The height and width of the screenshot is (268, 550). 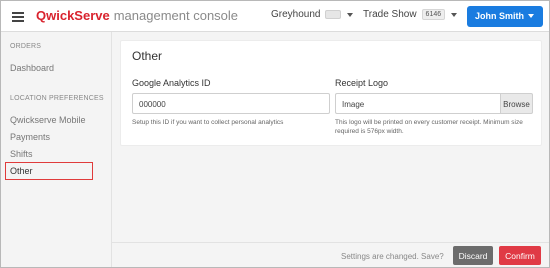 I want to click on ga-id-label: Google Analytics ID, so click(x=171, y=83).